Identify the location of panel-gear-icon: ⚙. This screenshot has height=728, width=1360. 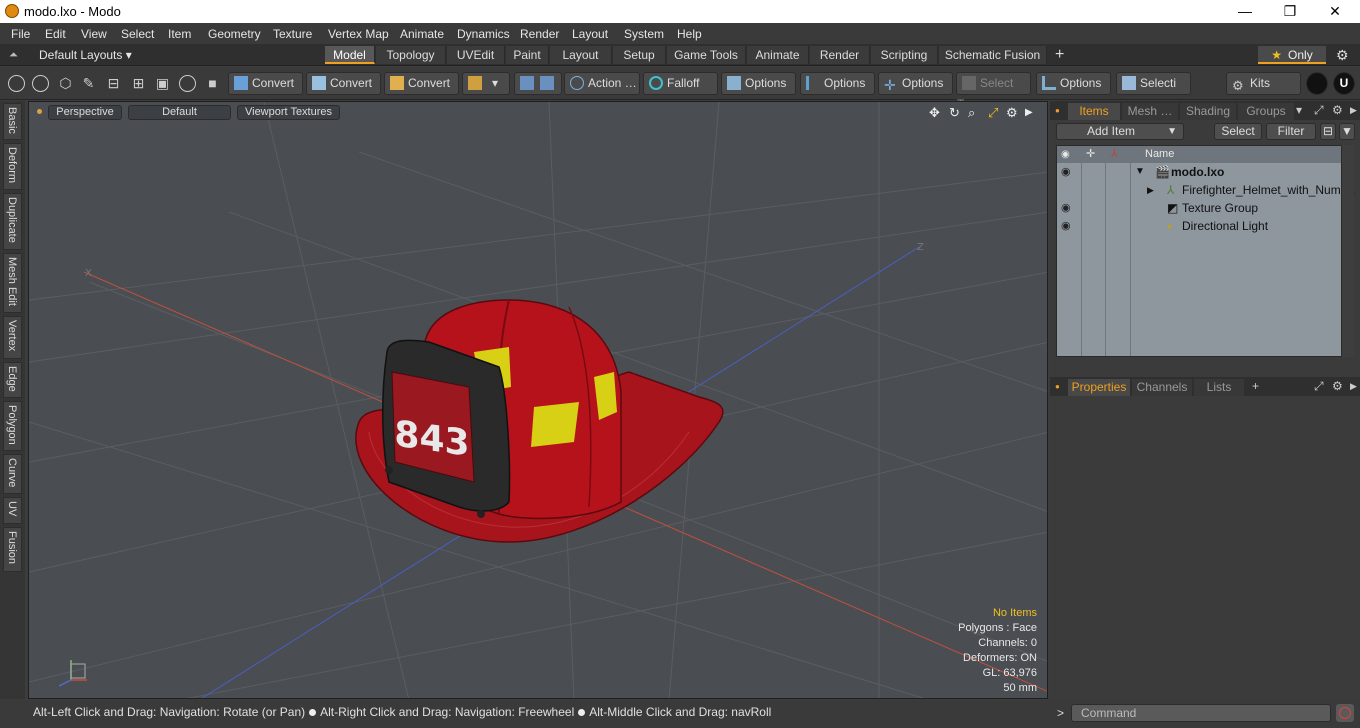
(1337, 110).